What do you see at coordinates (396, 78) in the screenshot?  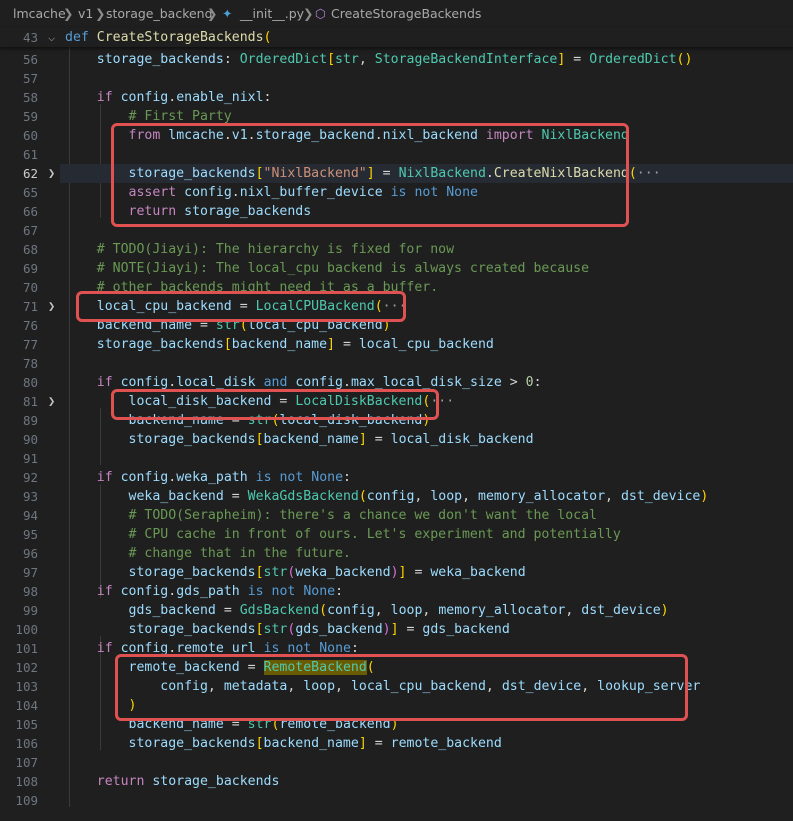 I see `code-line: 57` at bounding box center [396, 78].